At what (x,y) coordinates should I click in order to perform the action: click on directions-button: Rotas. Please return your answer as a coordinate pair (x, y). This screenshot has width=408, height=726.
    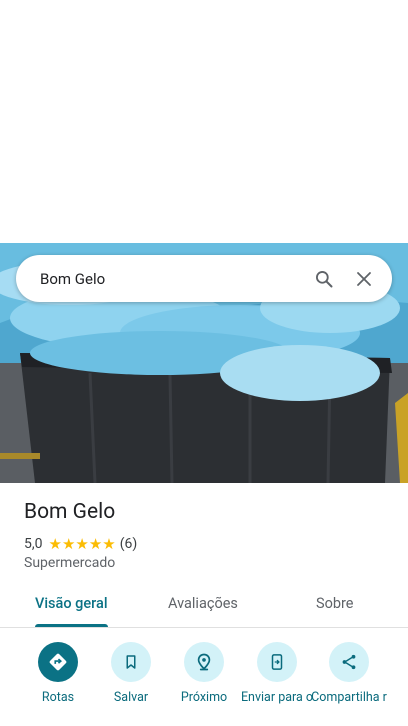
    Looking at the image, I should click on (58, 672).